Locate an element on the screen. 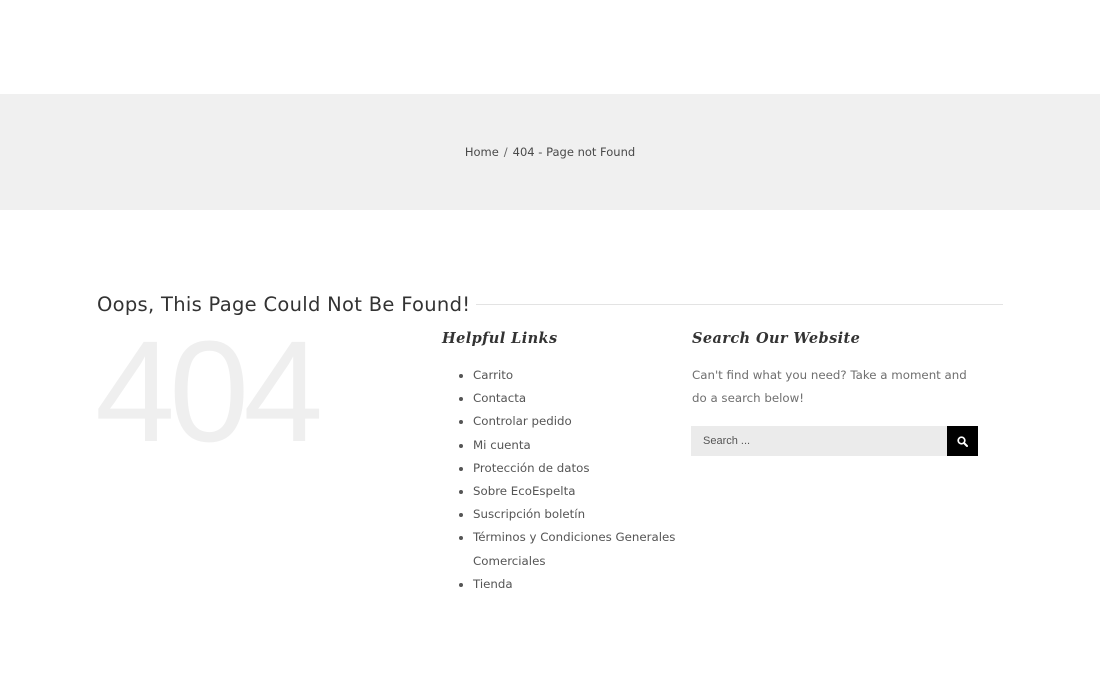 Image resolution: width=1100 pixels, height=677 pixels. list-item: Mi cuenta is located at coordinates (569, 445).